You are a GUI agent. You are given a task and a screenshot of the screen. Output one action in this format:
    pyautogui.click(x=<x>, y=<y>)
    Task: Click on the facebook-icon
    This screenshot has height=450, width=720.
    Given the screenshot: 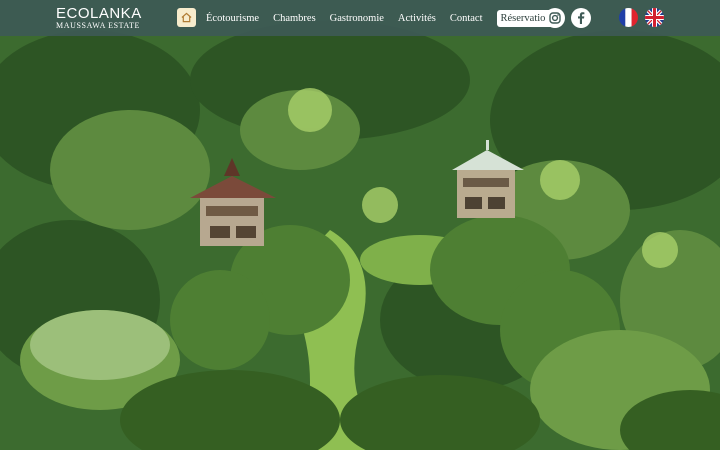 What is the action you would take?
    pyautogui.click(x=581, y=18)
    